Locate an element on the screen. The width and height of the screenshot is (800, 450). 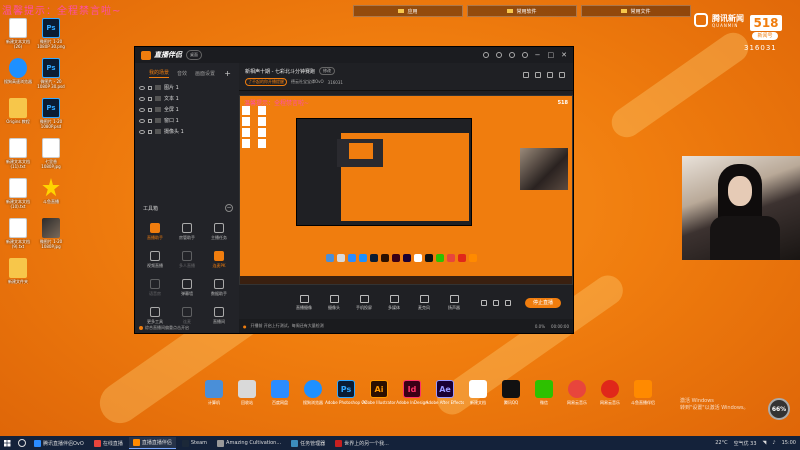
desktop-icon: Ps 微图片 1-20 1080P 30.png is located at coordinates (51, 38).